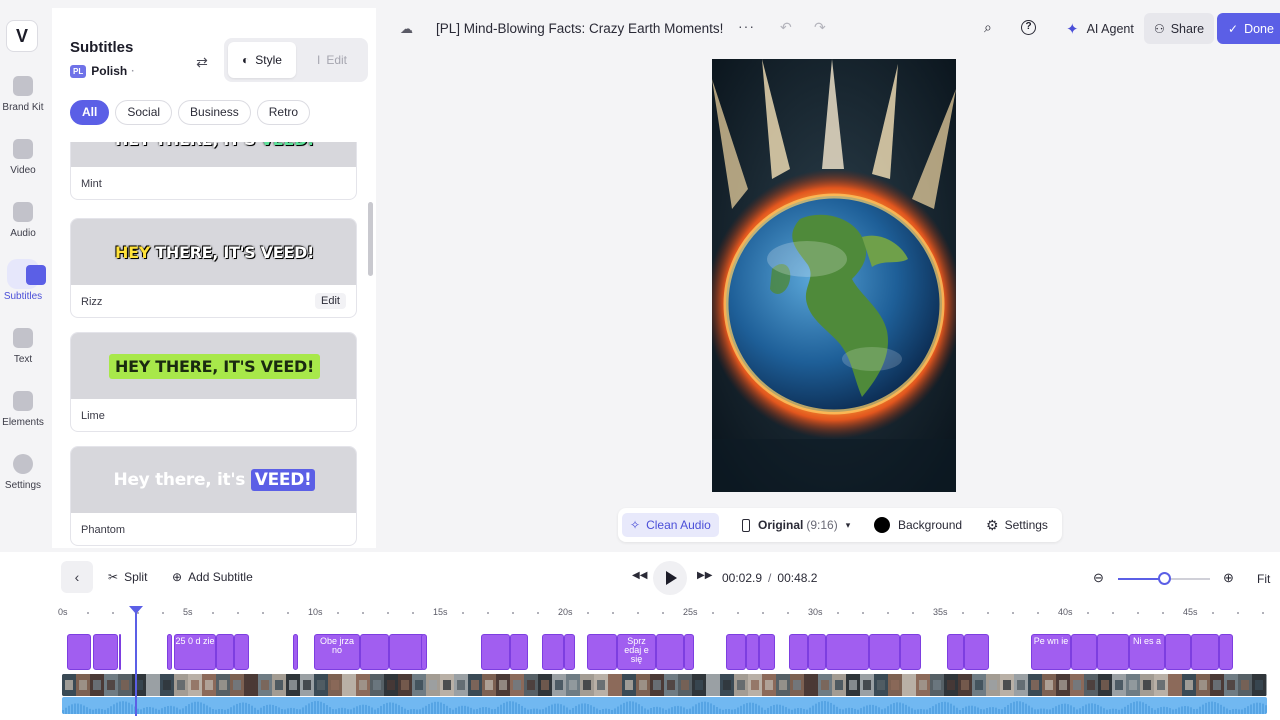  Describe the element at coordinates (330, 301) in the screenshot. I see `edit-style-button: Edit` at that location.